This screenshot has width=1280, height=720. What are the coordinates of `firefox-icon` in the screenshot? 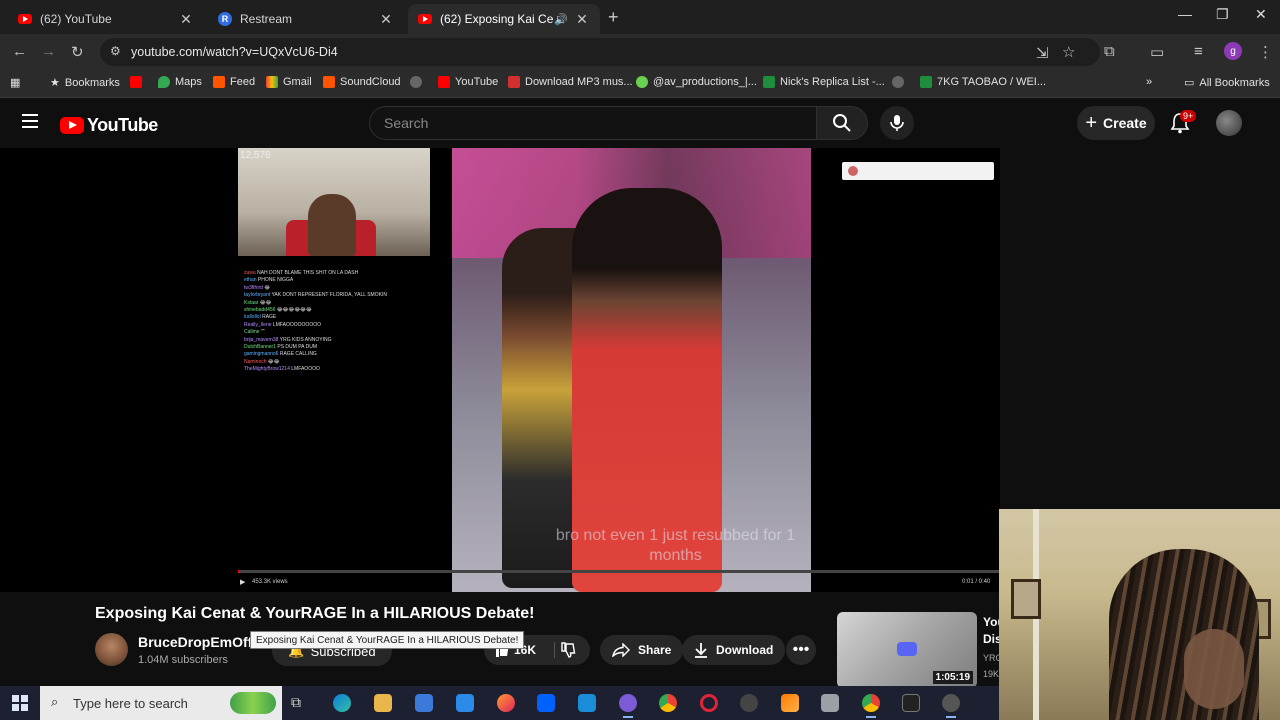 It's located at (506, 703).